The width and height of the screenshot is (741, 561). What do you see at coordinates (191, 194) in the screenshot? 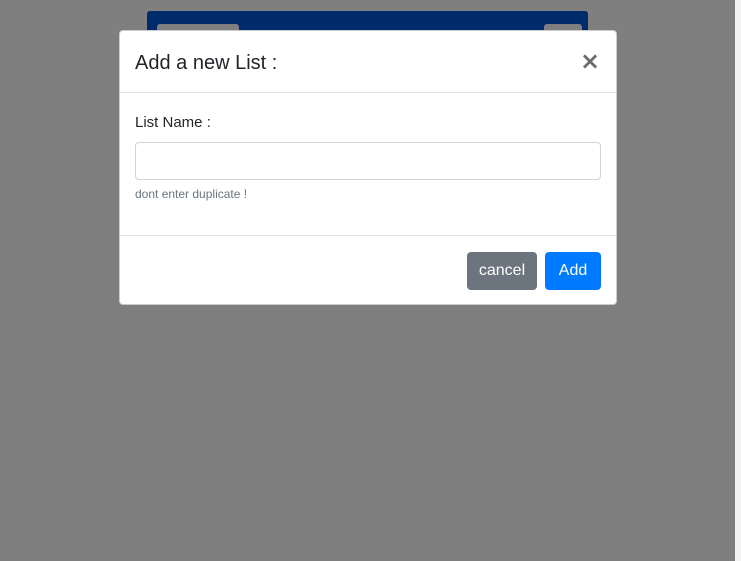
I see `help-text: dont enter duplicate !` at bounding box center [191, 194].